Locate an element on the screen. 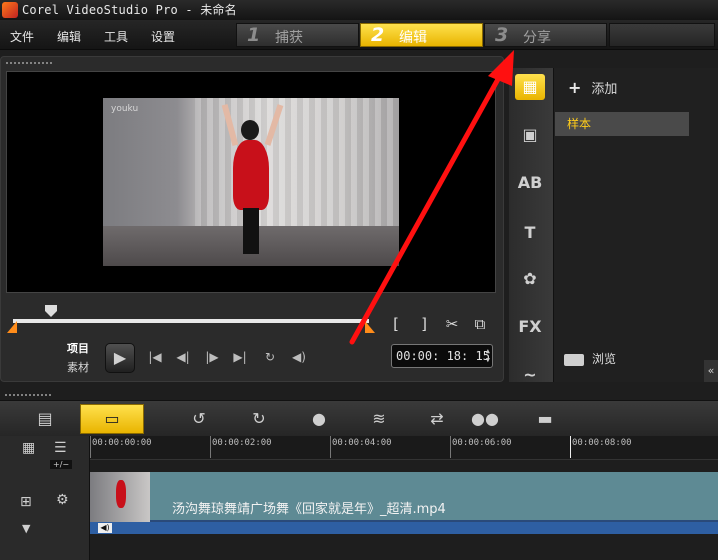 The image size is (718, 560). video-watermark: youku is located at coordinates (125, 109).